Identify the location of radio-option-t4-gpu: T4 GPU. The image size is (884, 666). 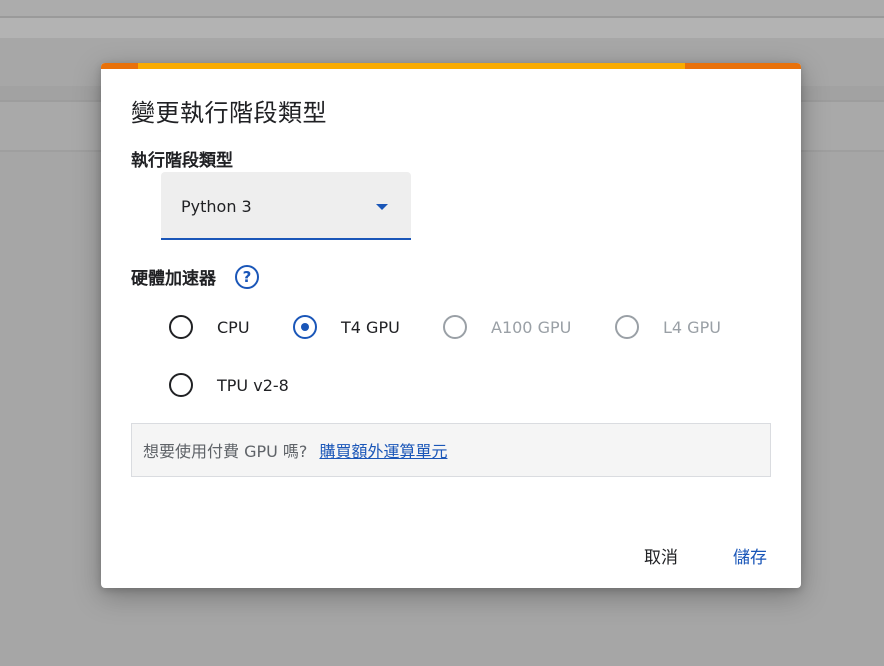
(346, 327).